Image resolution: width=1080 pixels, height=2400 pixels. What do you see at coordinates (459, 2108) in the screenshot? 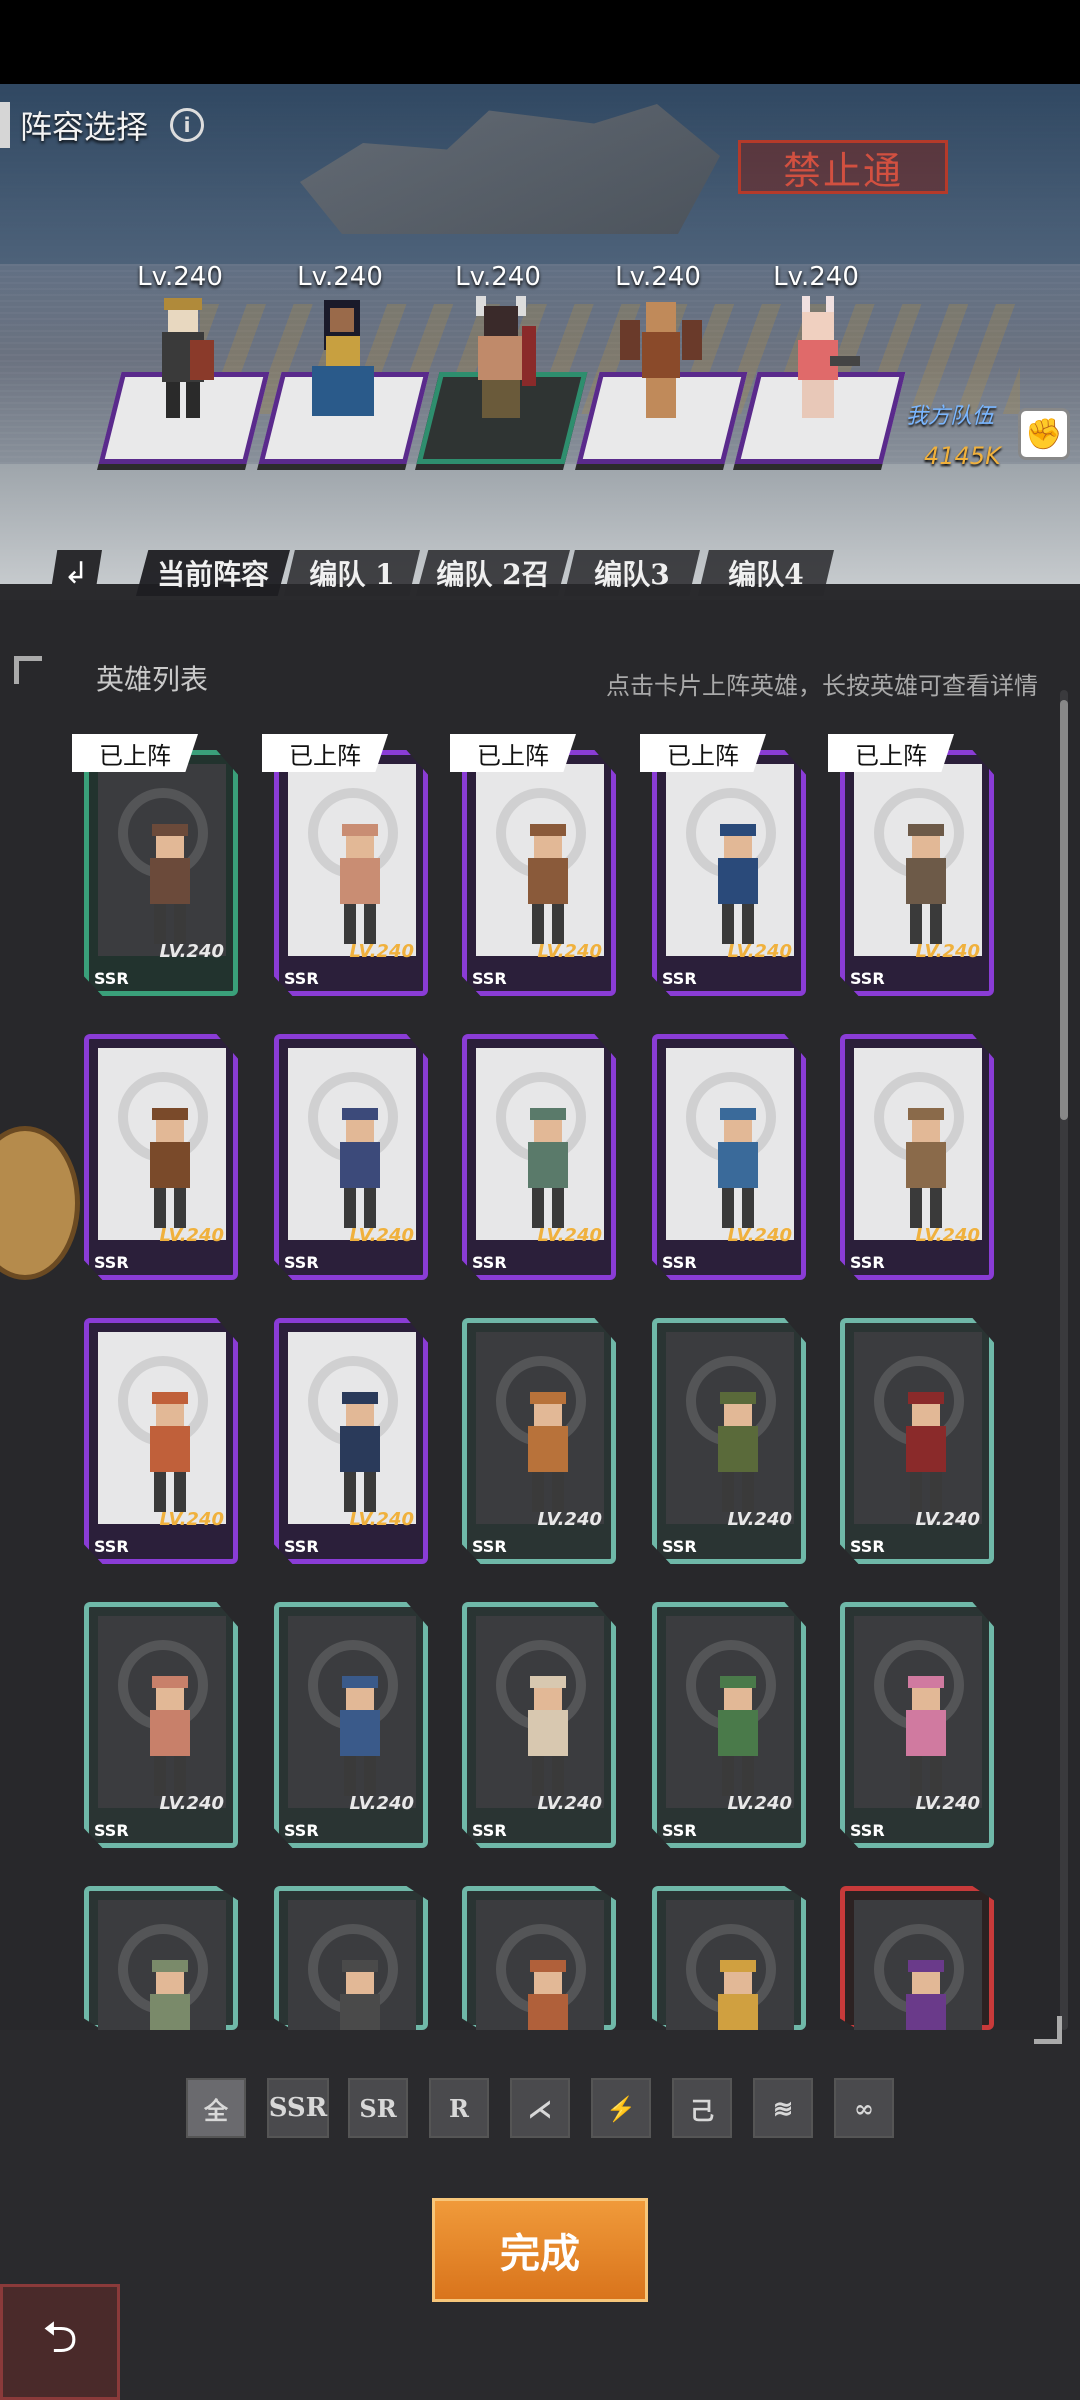
I see `filter-button: R` at bounding box center [459, 2108].